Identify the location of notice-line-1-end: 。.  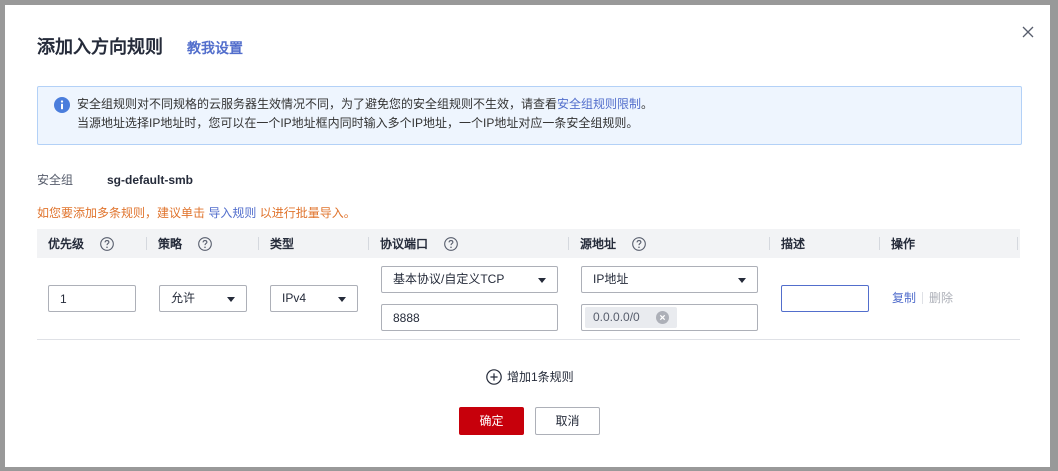
(647, 104).